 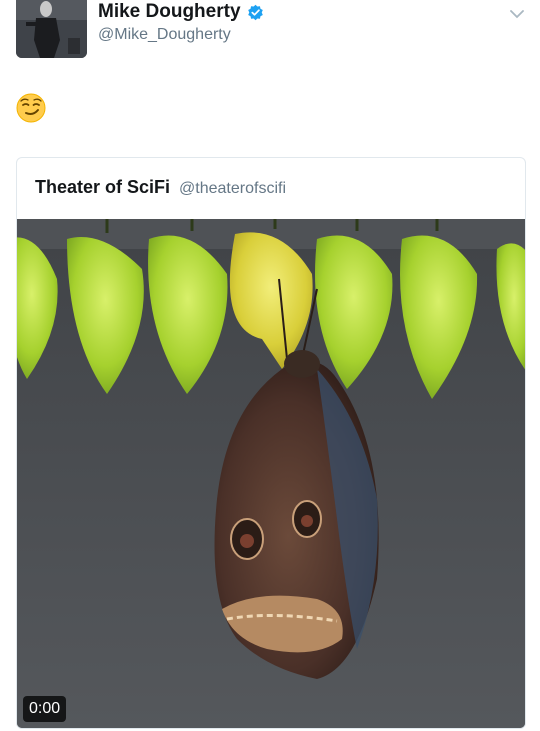 I want to click on tweet-menu-button, so click(x=517, y=15).